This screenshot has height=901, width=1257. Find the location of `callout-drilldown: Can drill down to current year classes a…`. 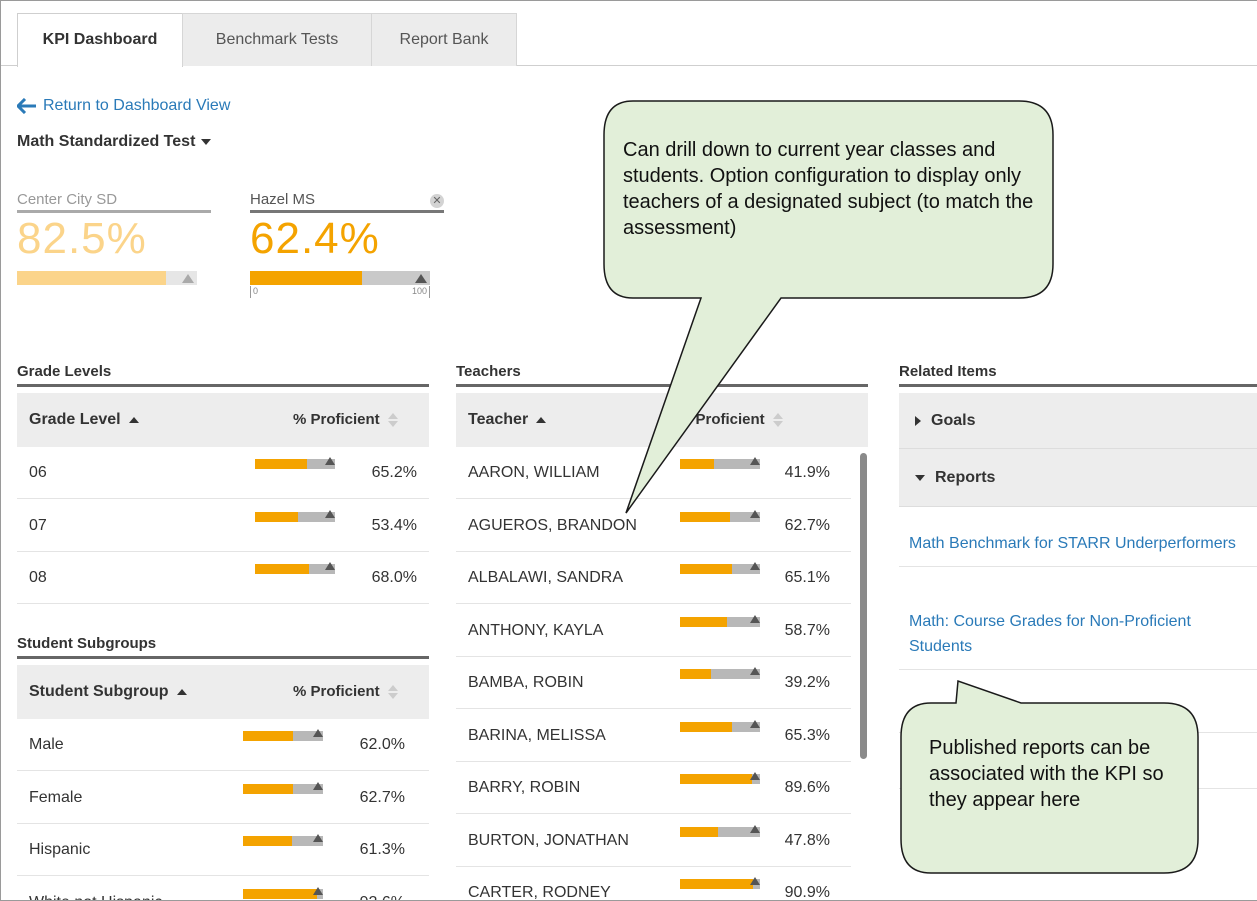

callout-drilldown: Can drill down to current year classes a… is located at coordinates (828, 189).